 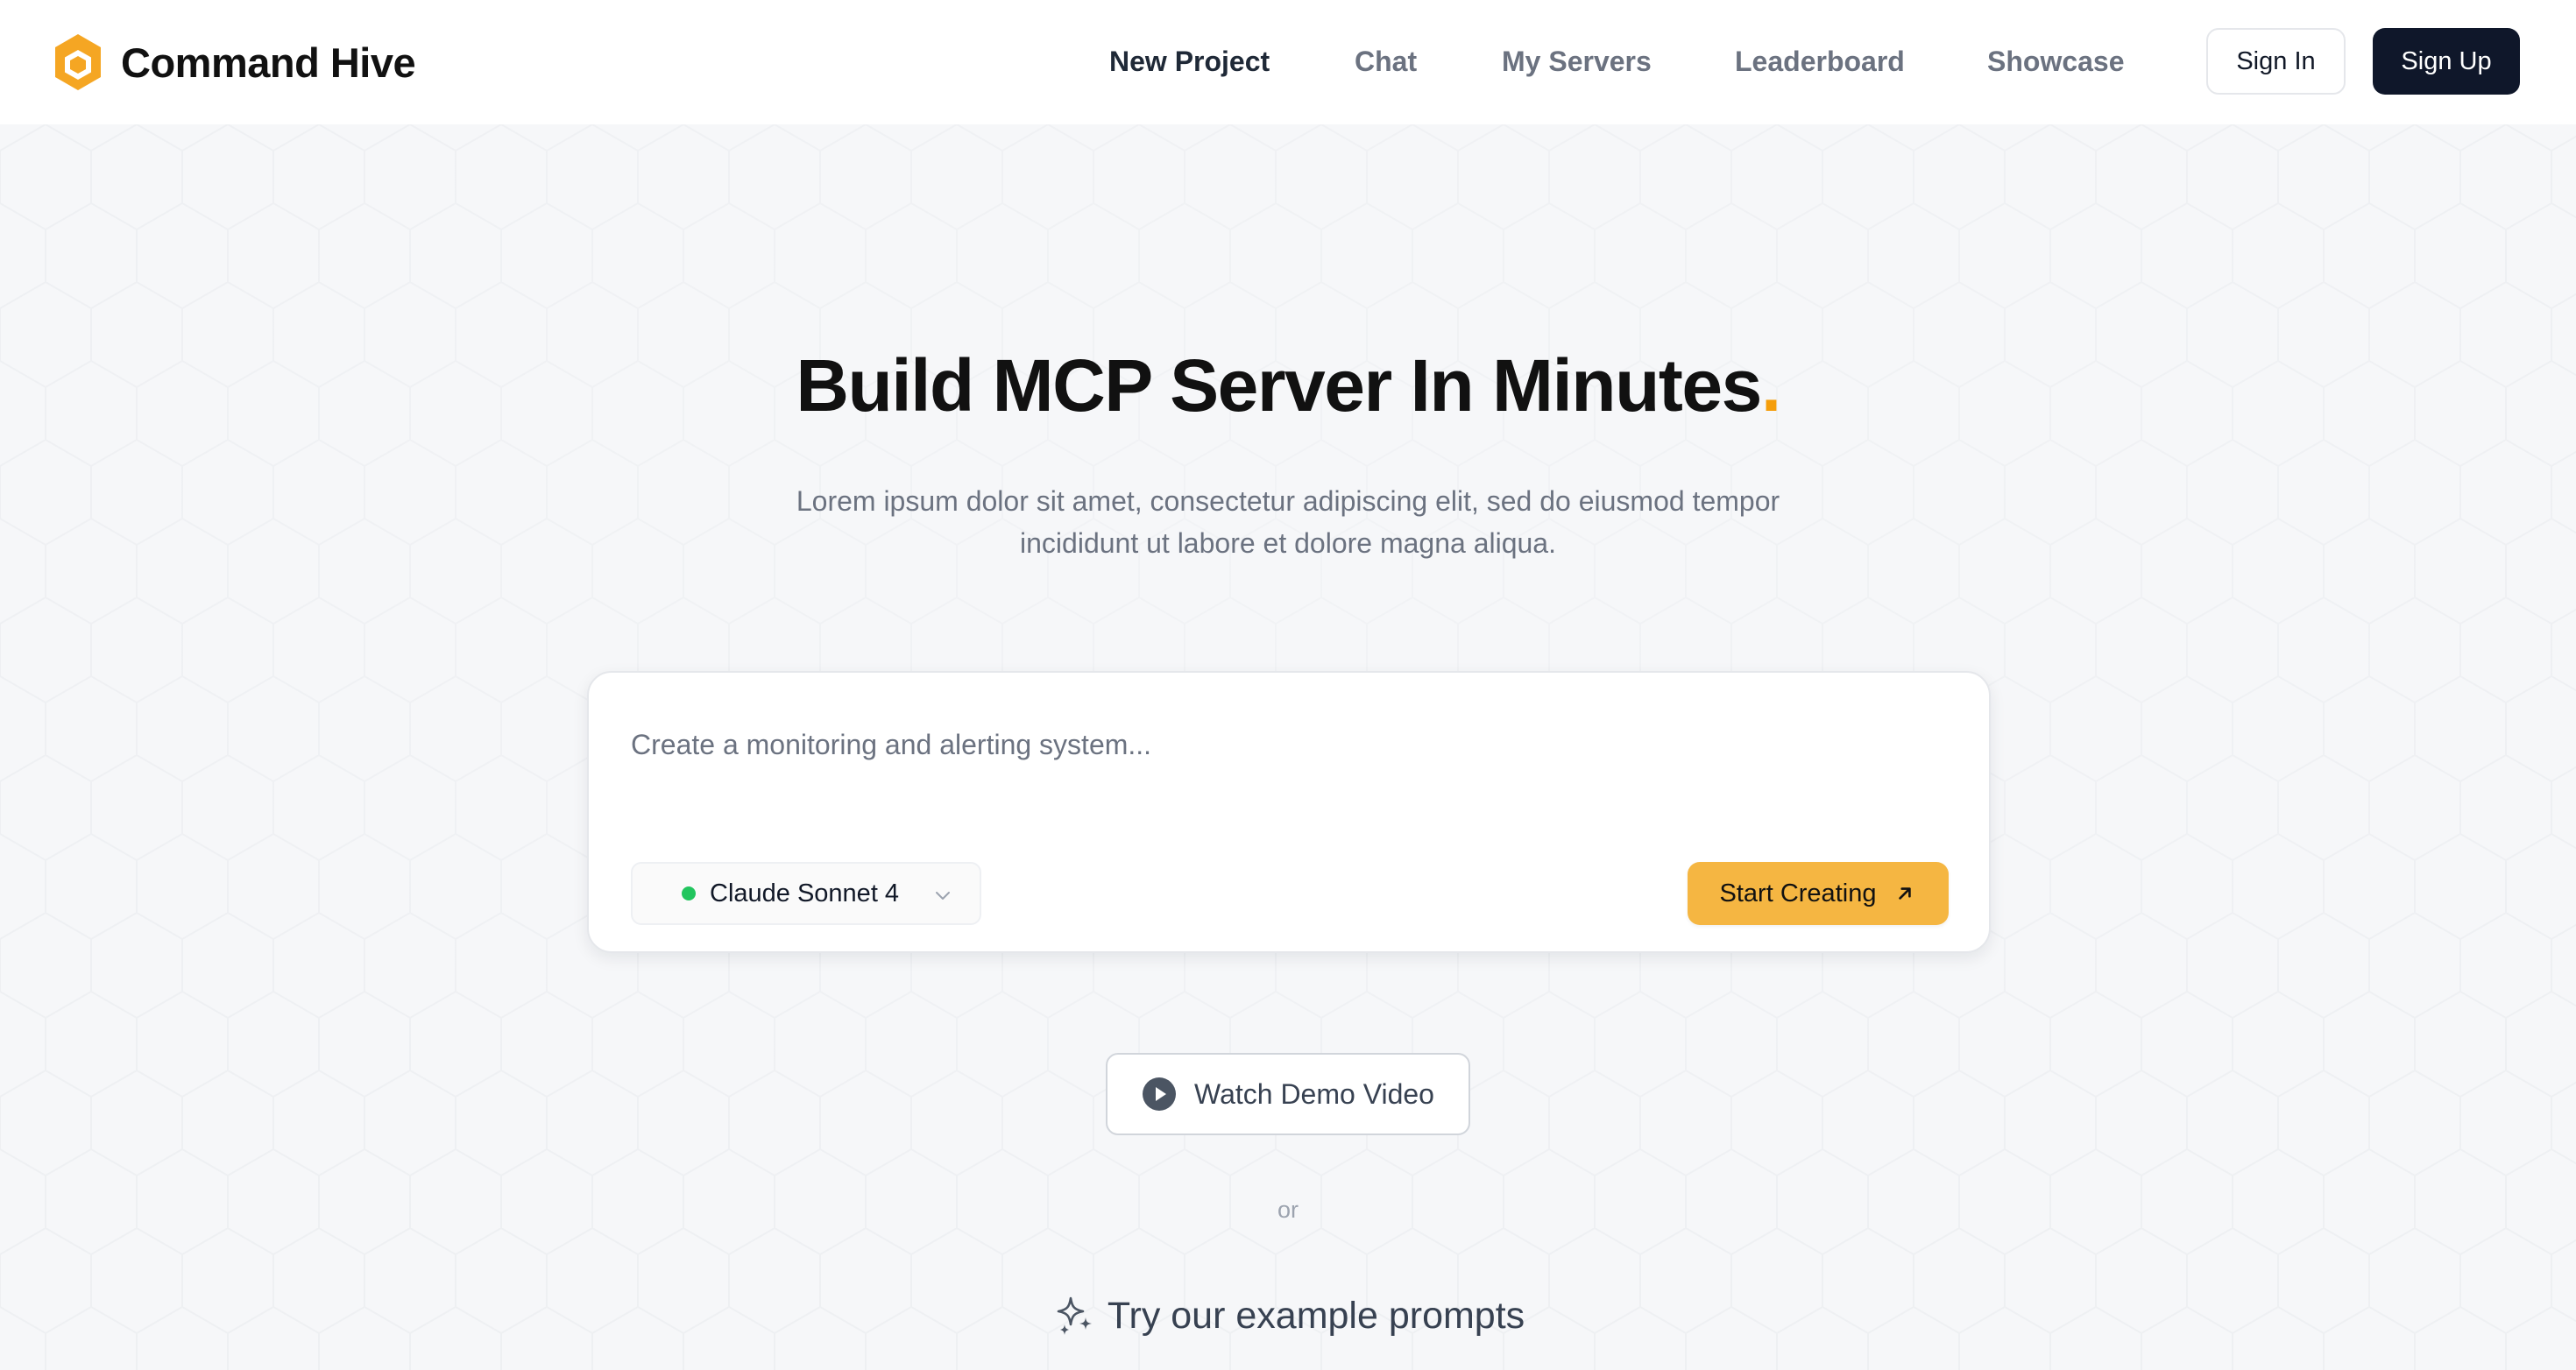 What do you see at coordinates (943, 896) in the screenshot?
I see `chevron-down-icon` at bounding box center [943, 896].